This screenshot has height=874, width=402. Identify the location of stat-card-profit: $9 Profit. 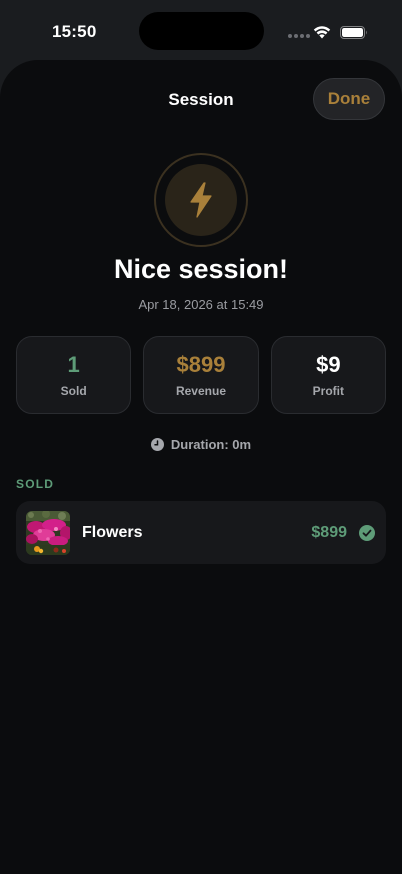
(328, 375).